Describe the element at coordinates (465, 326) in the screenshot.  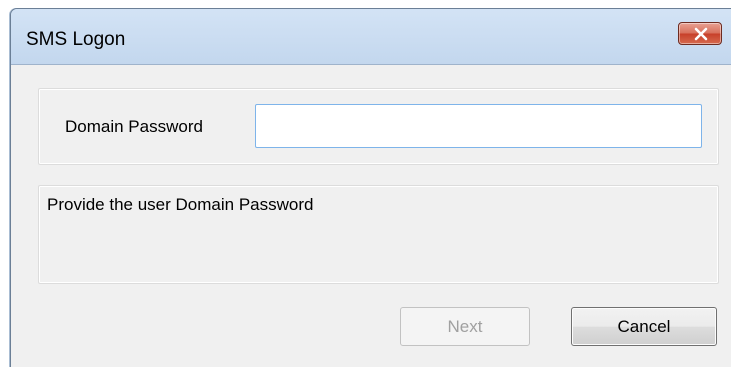
I see `next-button: Next` at that location.